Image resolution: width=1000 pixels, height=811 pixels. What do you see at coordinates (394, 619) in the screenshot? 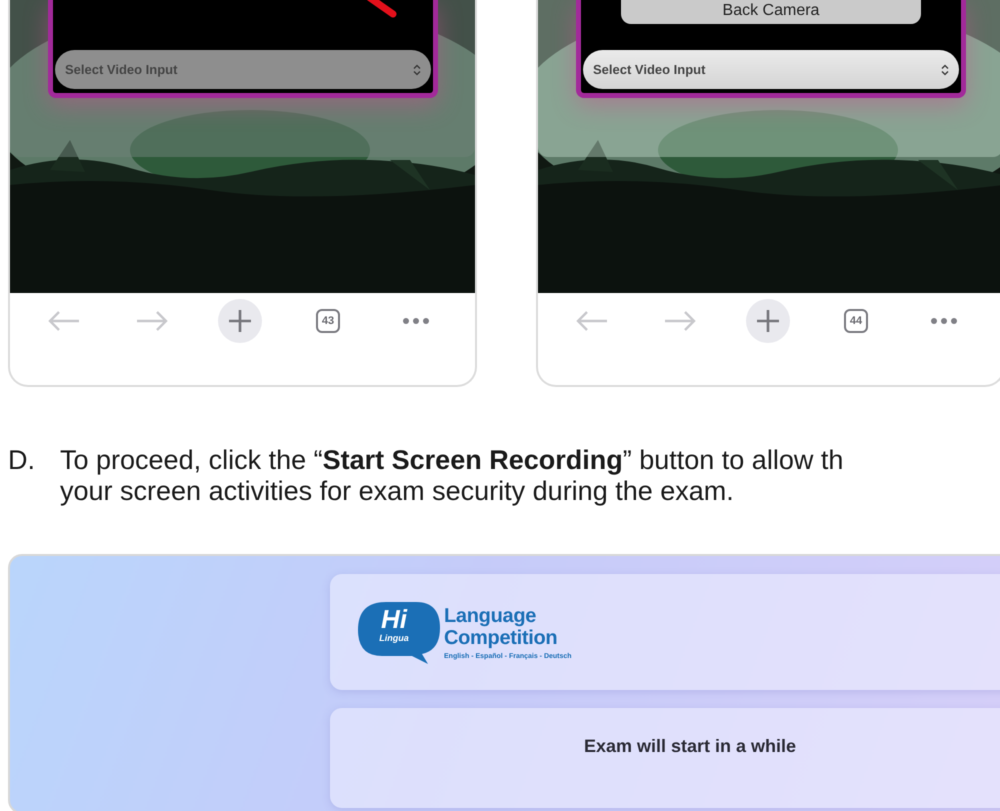
I see `logo-mark: Hi` at bounding box center [394, 619].